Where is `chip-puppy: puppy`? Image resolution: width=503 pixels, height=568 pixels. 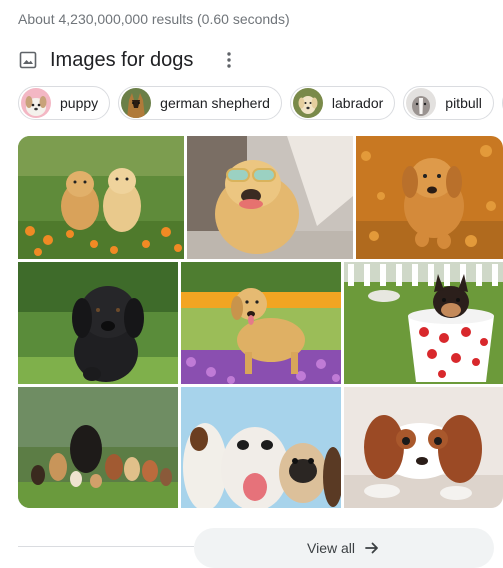
chip-puppy: puppy is located at coordinates (64, 103).